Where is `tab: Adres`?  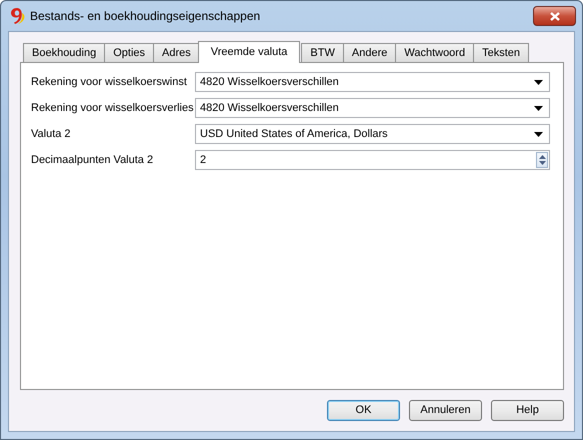 tab: Adres is located at coordinates (176, 52).